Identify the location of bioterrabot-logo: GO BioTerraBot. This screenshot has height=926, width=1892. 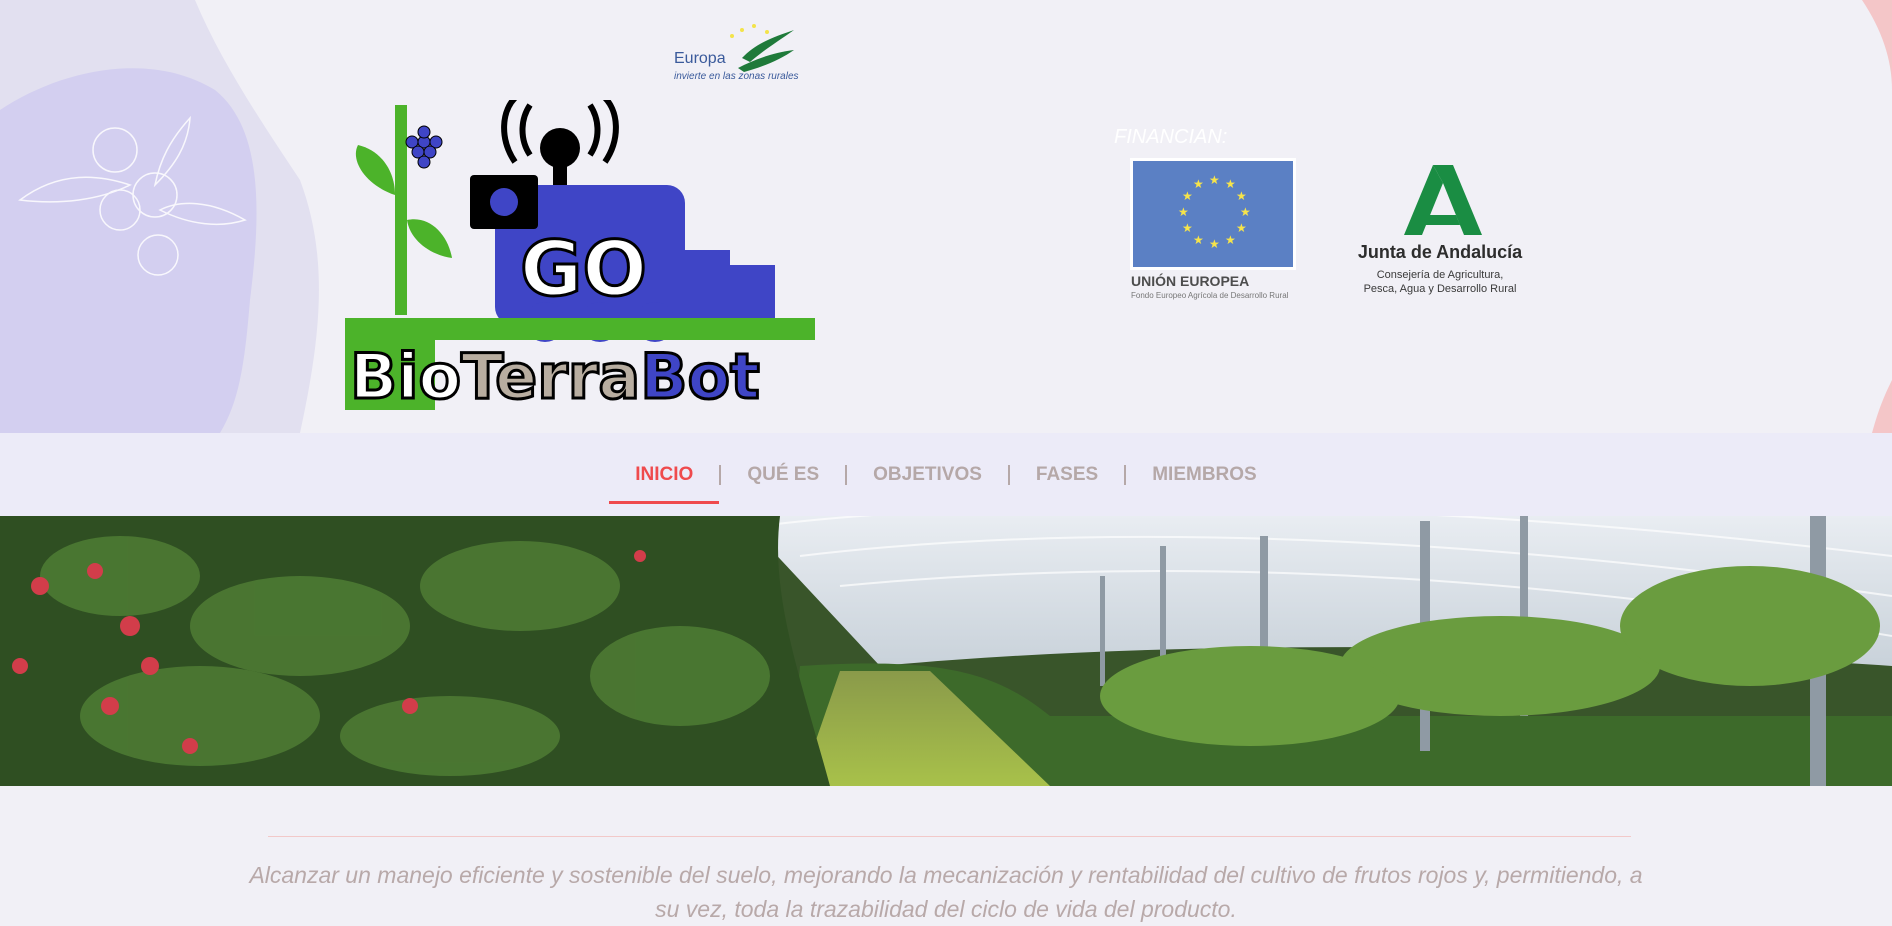
(580, 257).